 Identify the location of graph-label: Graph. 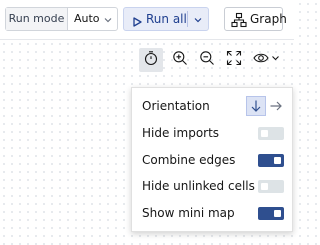
(268, 19).